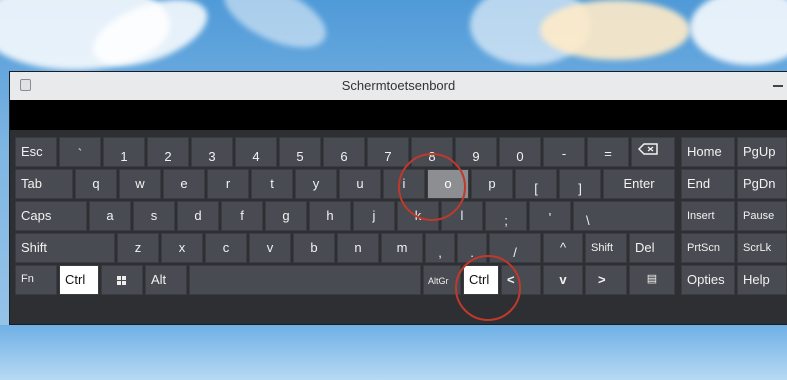 The width and height of the screenshot is (787, 380). Describe the element at coordinates (388, 152) in the screenshot. I see `key-7: 7` at that location.